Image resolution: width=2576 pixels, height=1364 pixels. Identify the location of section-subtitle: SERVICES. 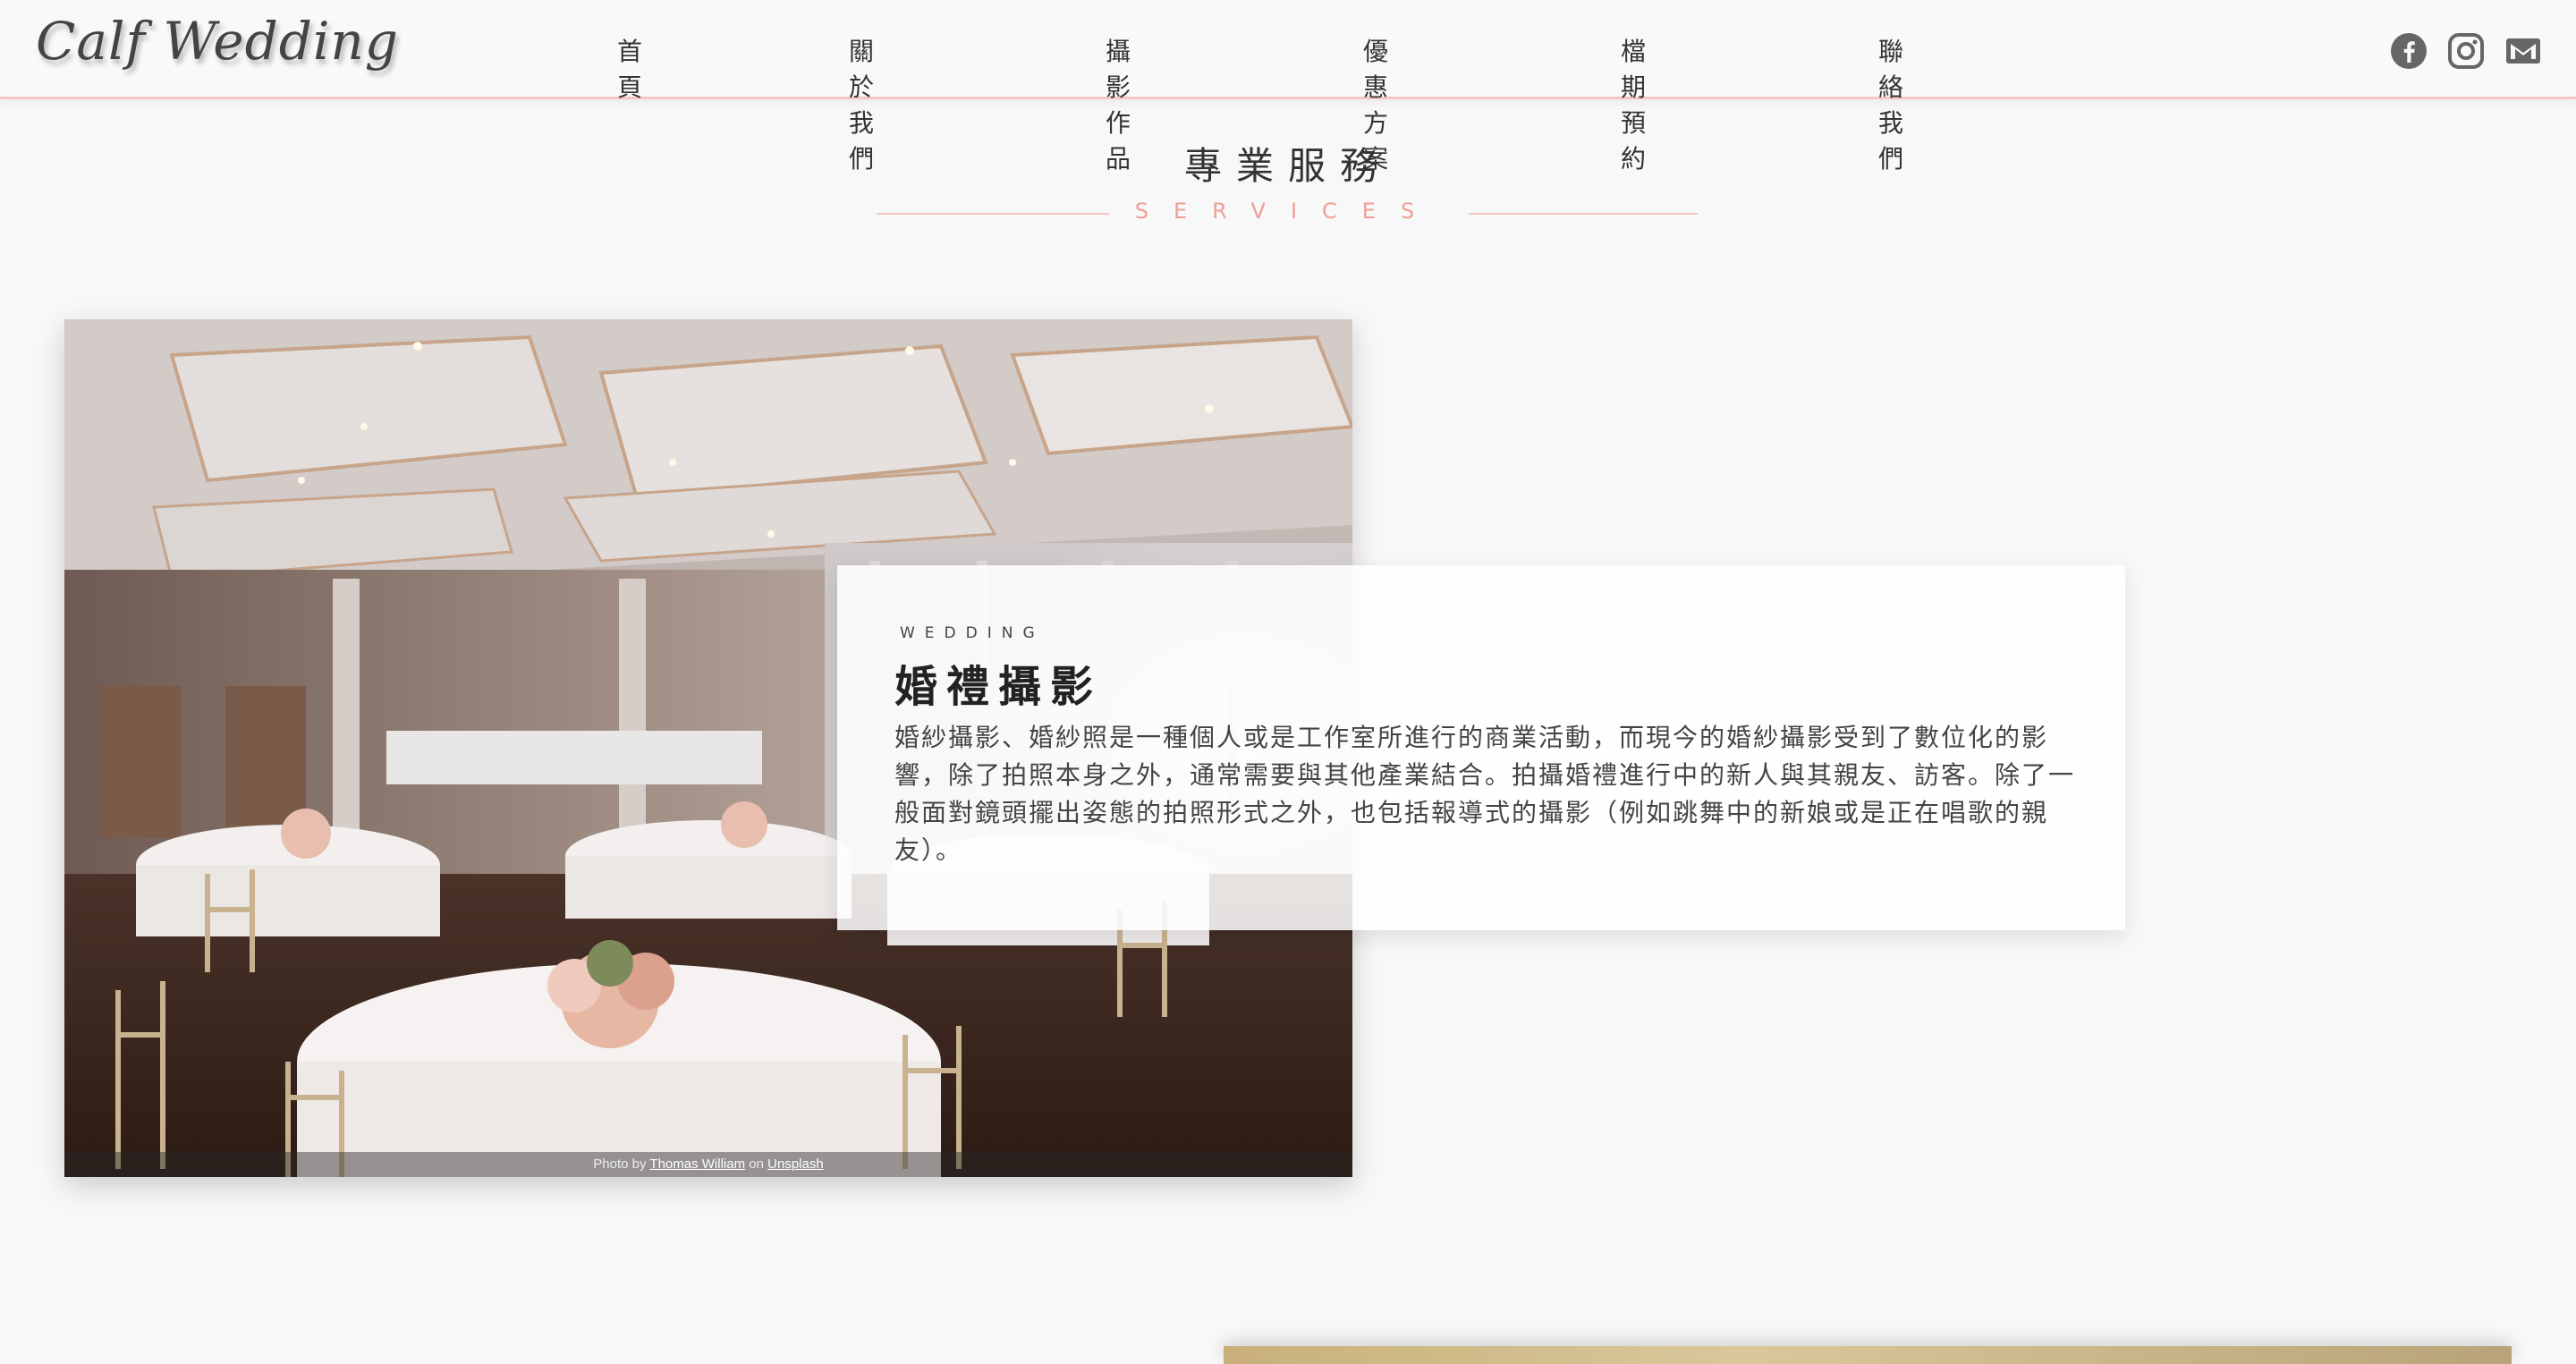
(1287, 211).